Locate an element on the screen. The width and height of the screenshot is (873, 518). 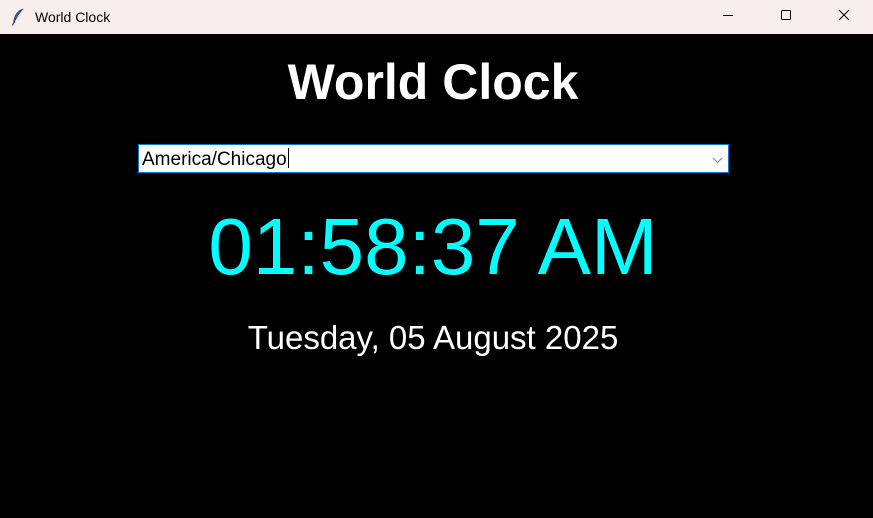
text-caret is located at coordinates (288, 158).